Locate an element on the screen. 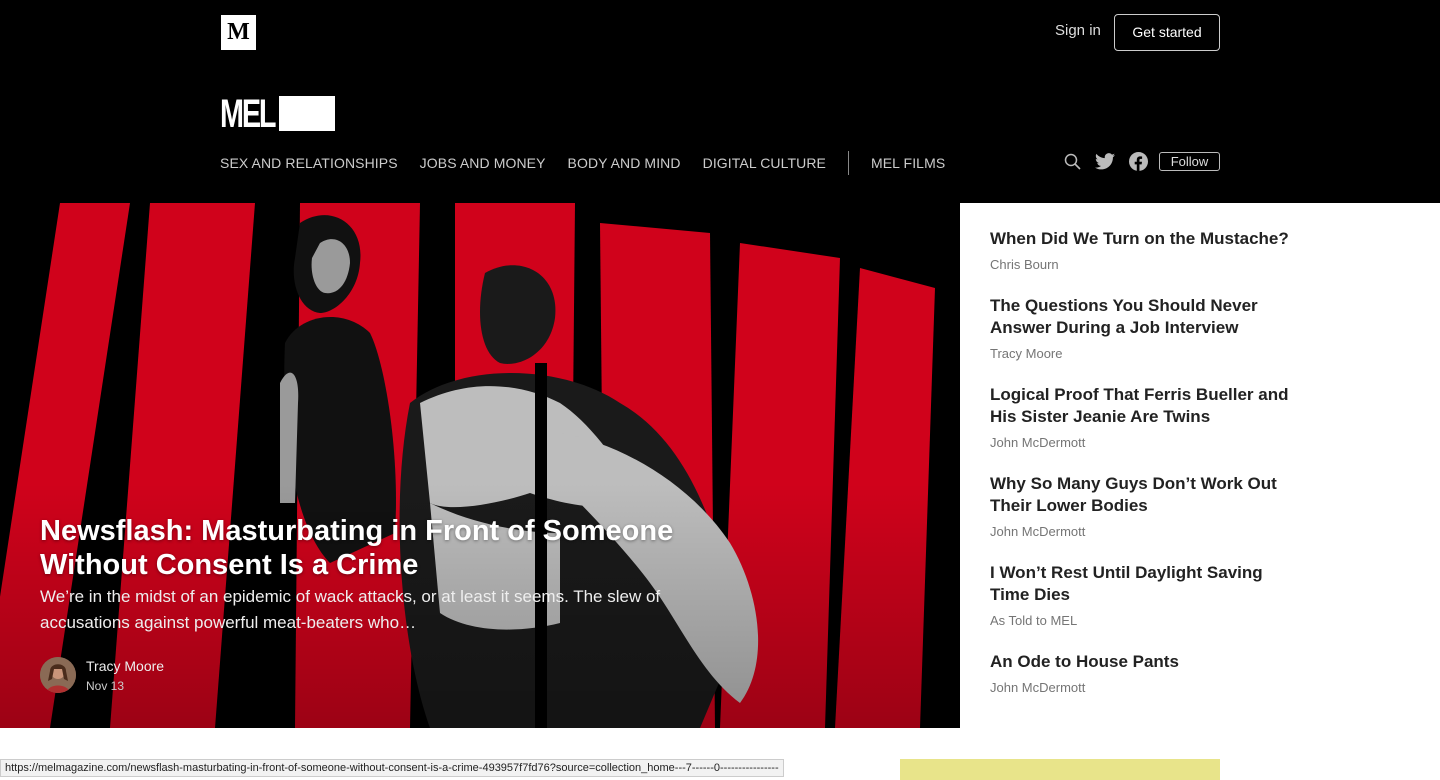  follow-button: Follow is located at coordinates (1189, 161).